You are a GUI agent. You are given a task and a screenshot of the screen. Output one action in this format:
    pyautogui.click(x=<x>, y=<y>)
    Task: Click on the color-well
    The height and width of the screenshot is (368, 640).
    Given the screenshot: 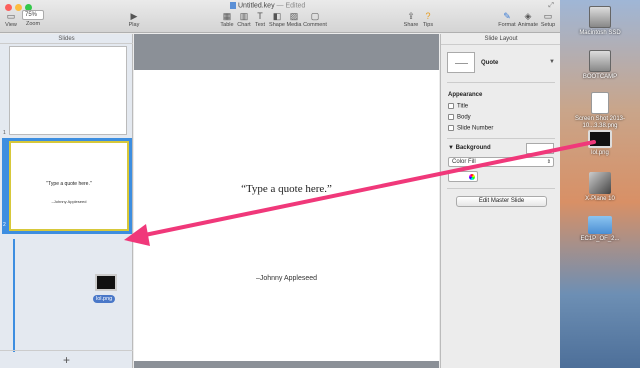 What is the action you would take?
    pyautogui.click(x=463, y=176)
    